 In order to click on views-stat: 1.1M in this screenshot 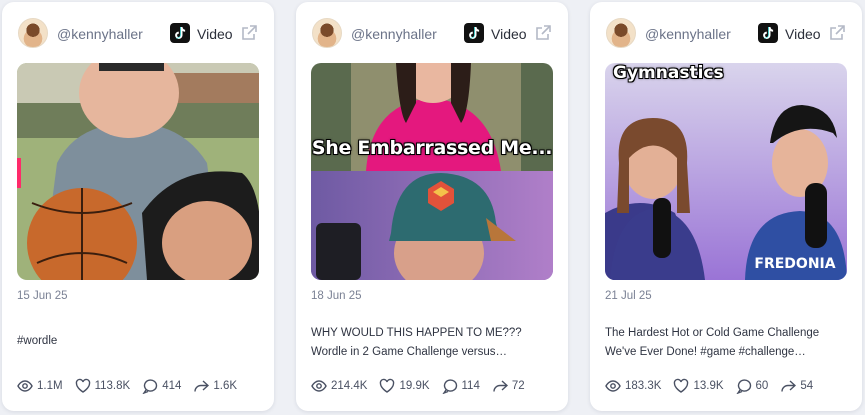, I will do `click(40, 386)`.